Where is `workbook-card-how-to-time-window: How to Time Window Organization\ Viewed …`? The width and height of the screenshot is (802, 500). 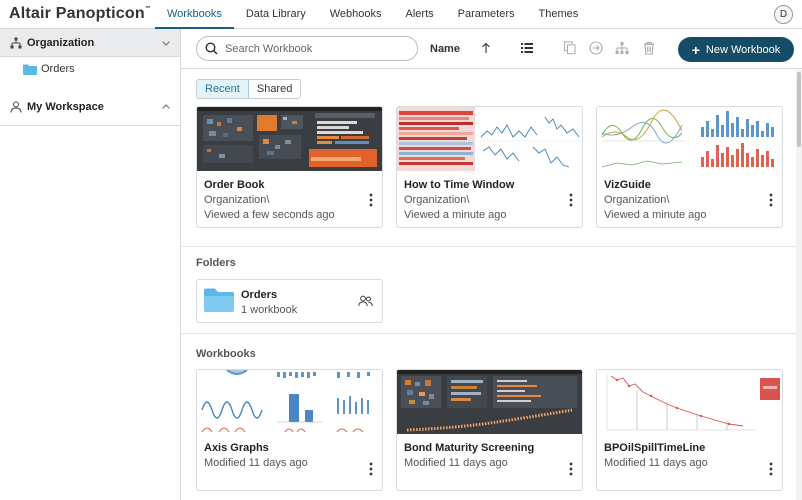 workbook-card-how-to-time-window: How to Time Window Organization\ Viewed … is located at coordinates (489, 167).